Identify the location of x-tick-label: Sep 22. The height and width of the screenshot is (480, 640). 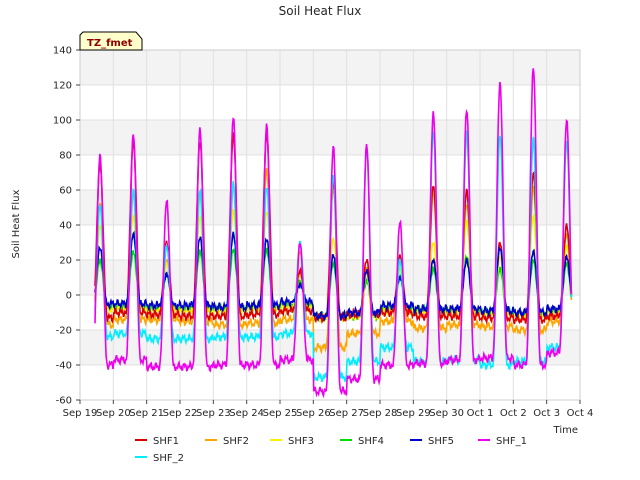
(180, 413).